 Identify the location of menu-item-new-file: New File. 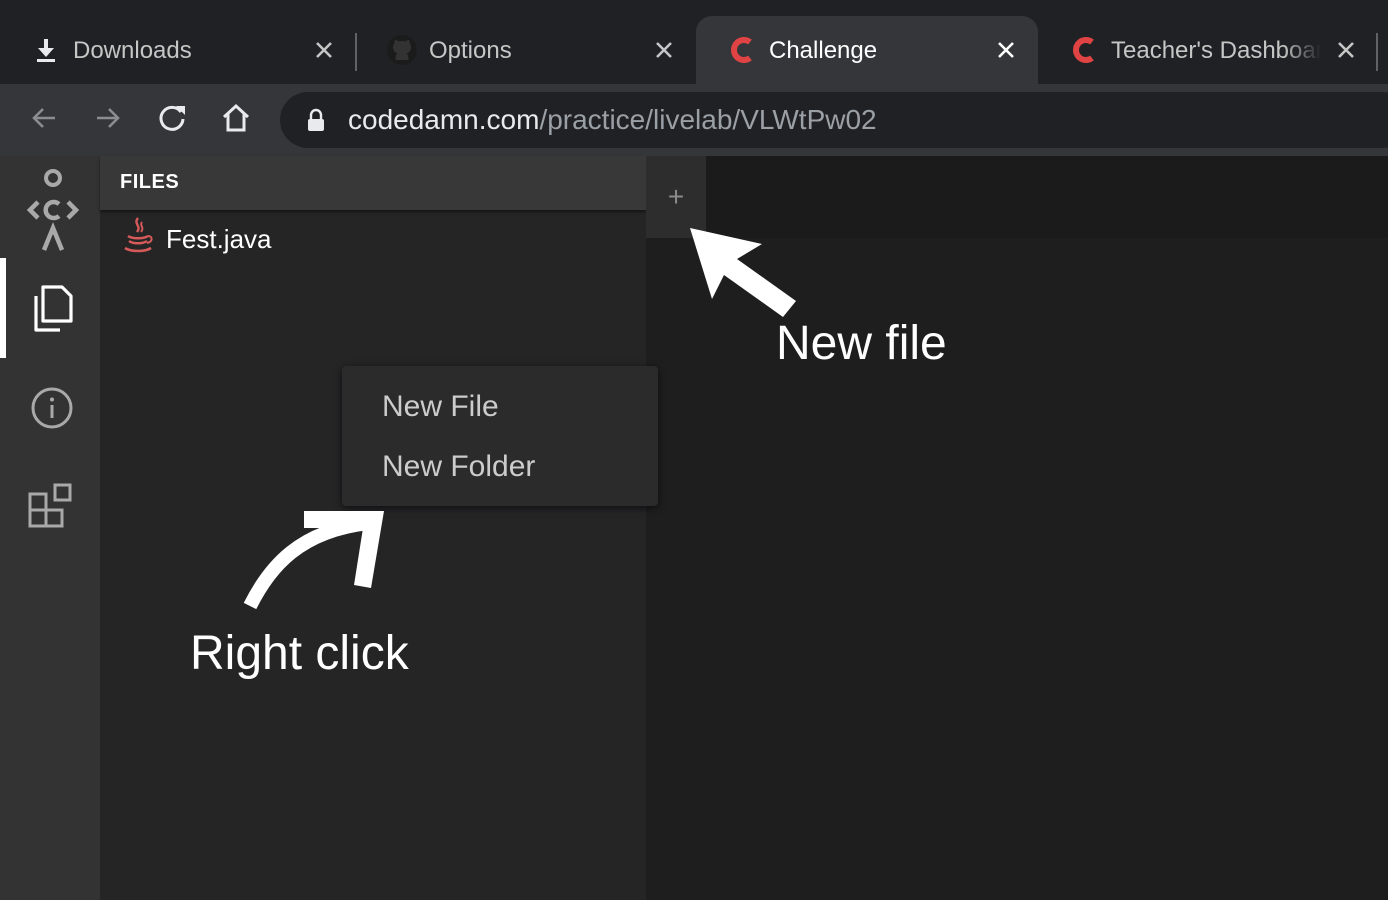
(440, 407).